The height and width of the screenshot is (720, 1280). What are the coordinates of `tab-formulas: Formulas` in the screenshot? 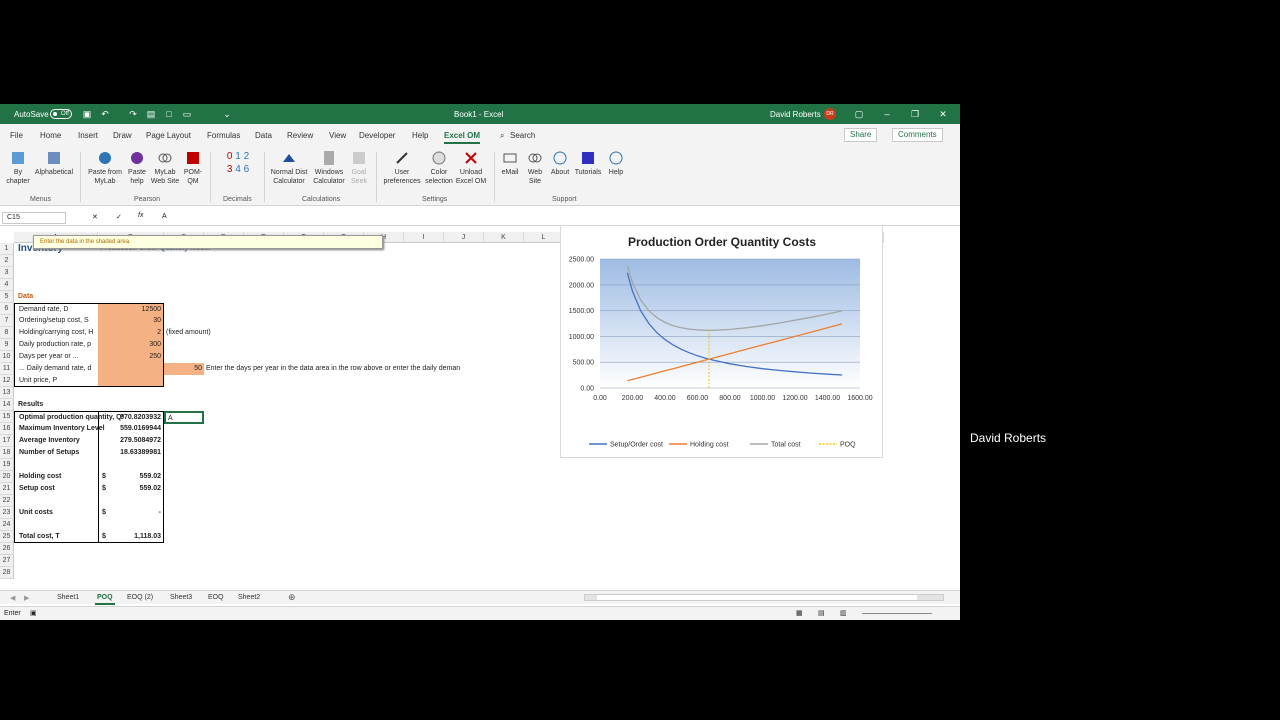 It's located at (223, 135).